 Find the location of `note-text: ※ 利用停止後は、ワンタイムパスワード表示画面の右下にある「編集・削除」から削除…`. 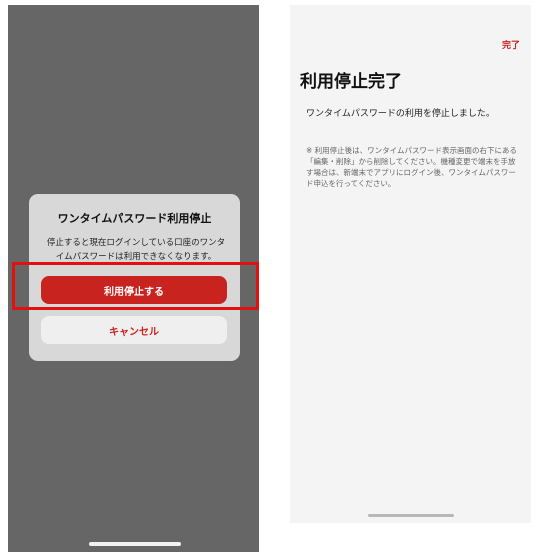

note-text: ※ 利用停止後は、ワンタイムパスワード表示画面の右下にある「編集・削除」から削除… is located at coordinates (412, 167).